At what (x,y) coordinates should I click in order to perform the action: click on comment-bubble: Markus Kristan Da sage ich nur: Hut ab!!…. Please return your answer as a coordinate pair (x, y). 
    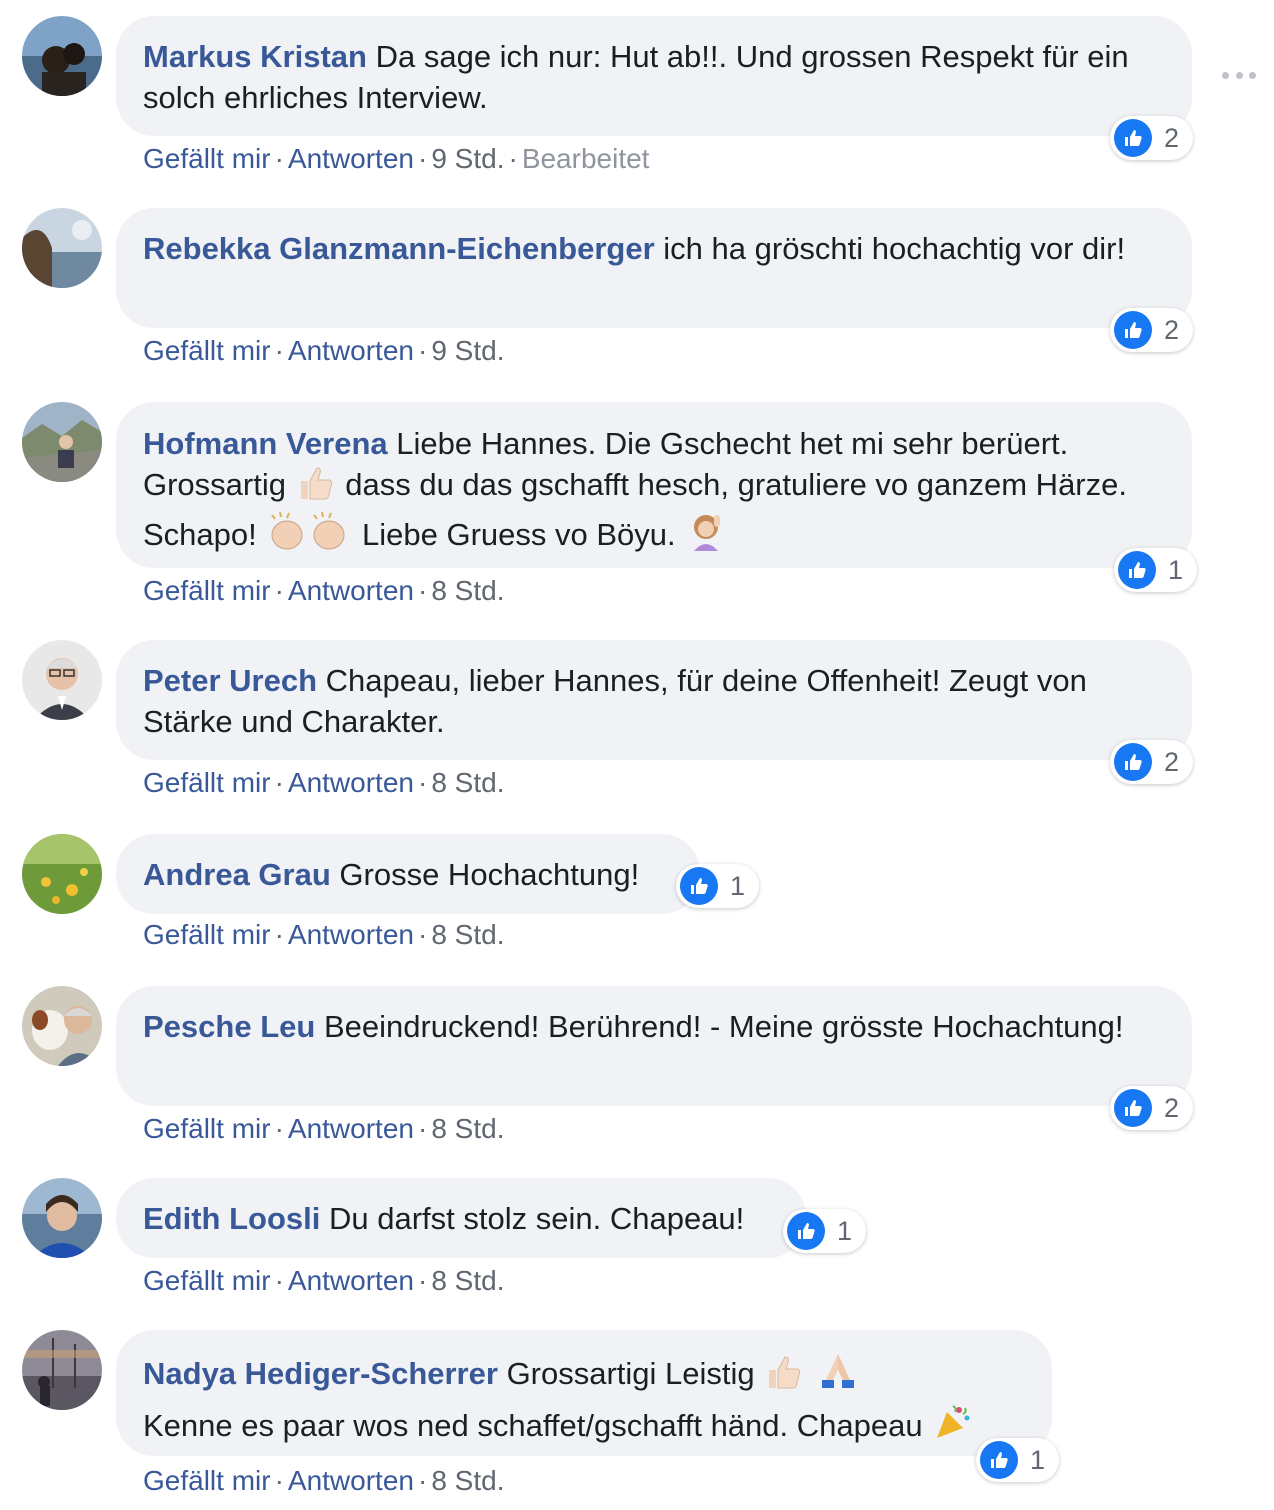
    Looking at the image, I should click on (654, 76).